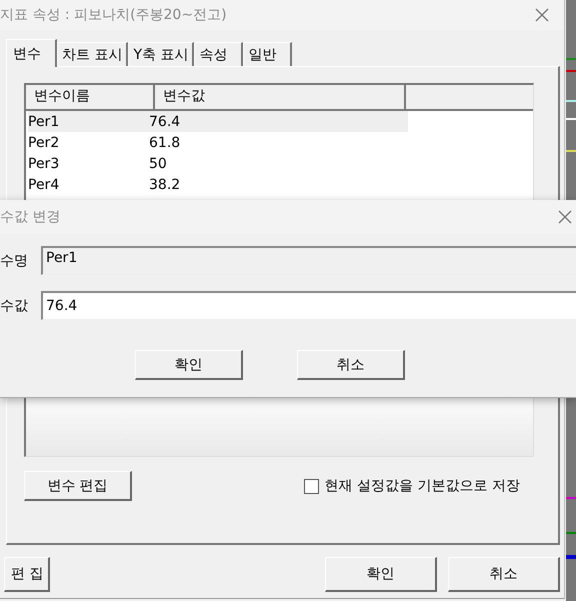 Image resolution: width=576 pixels, height=601 pixels. I want to click on variable-value: 38.2, so click(165, 184).